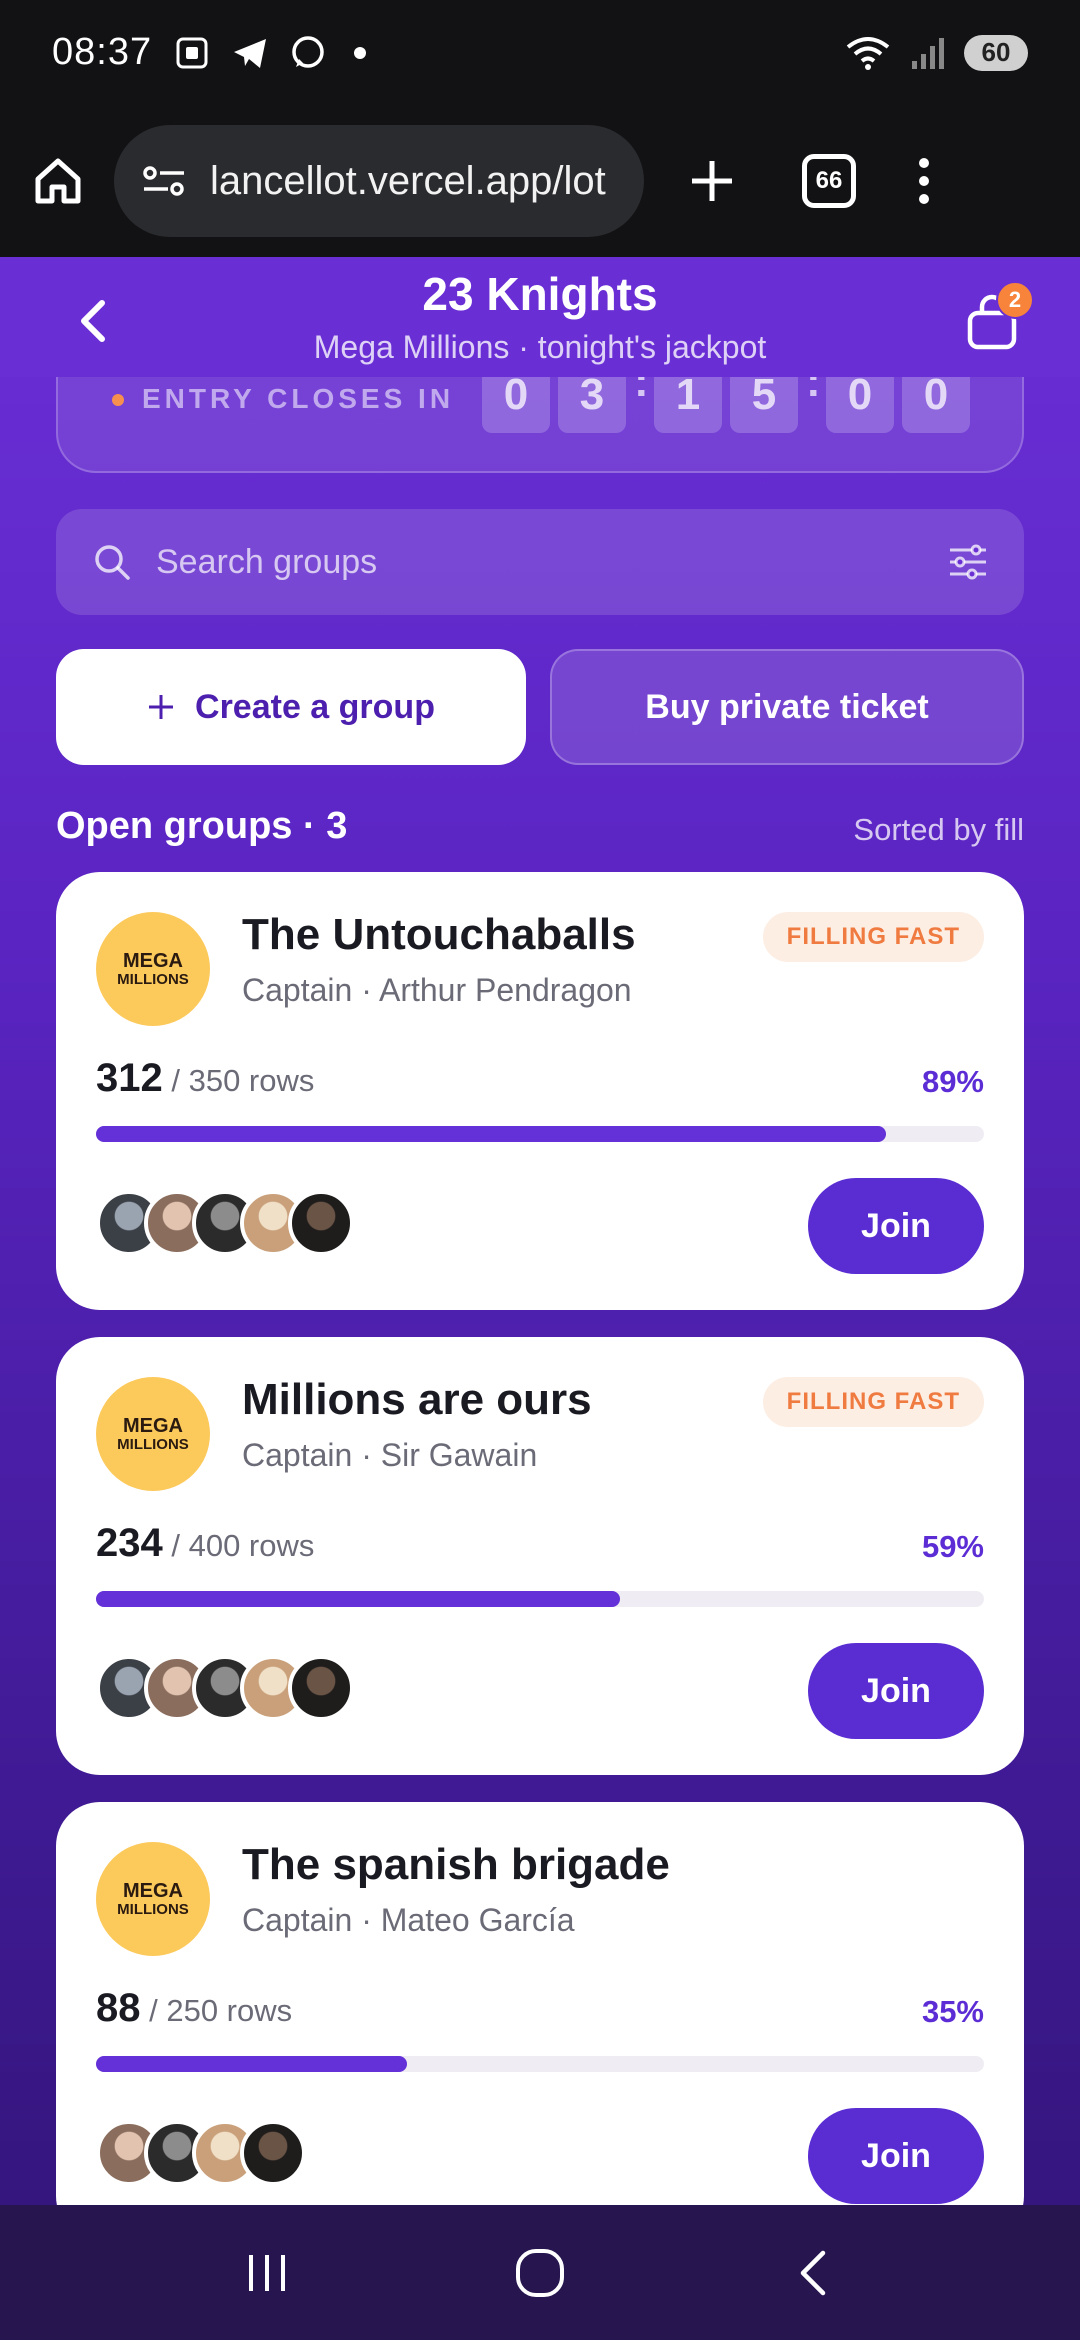 The image size is (1080, 2340). What do you see at coordinates (540, 294) in the screenshot?
I see `page-title: 23 Knights` at bounding box center [540, 294].